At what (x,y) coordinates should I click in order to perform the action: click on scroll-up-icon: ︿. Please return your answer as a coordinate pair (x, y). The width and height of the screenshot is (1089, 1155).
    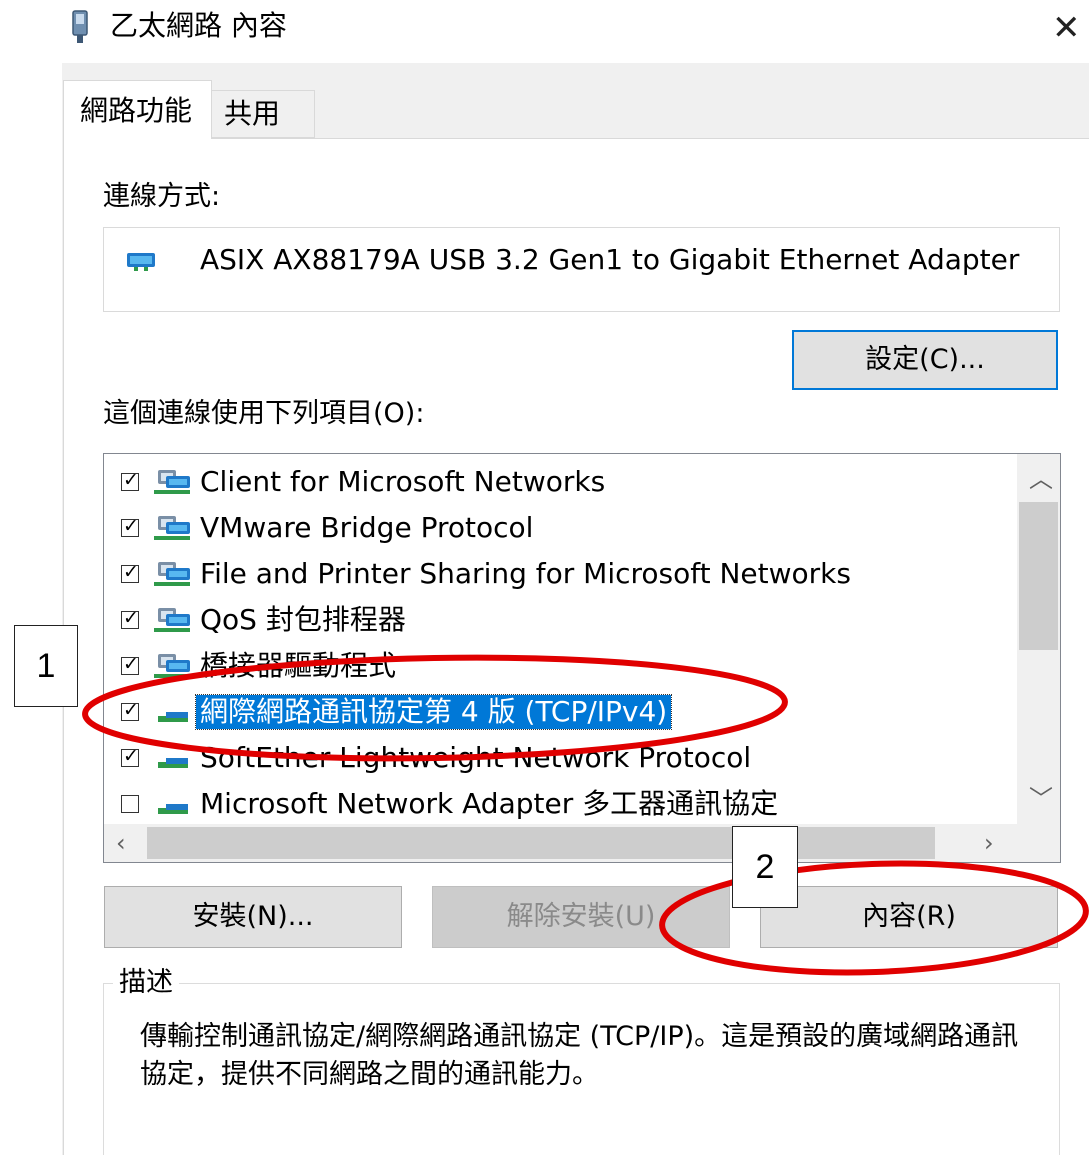
    Looking at the image, I should click on (1041, 479).